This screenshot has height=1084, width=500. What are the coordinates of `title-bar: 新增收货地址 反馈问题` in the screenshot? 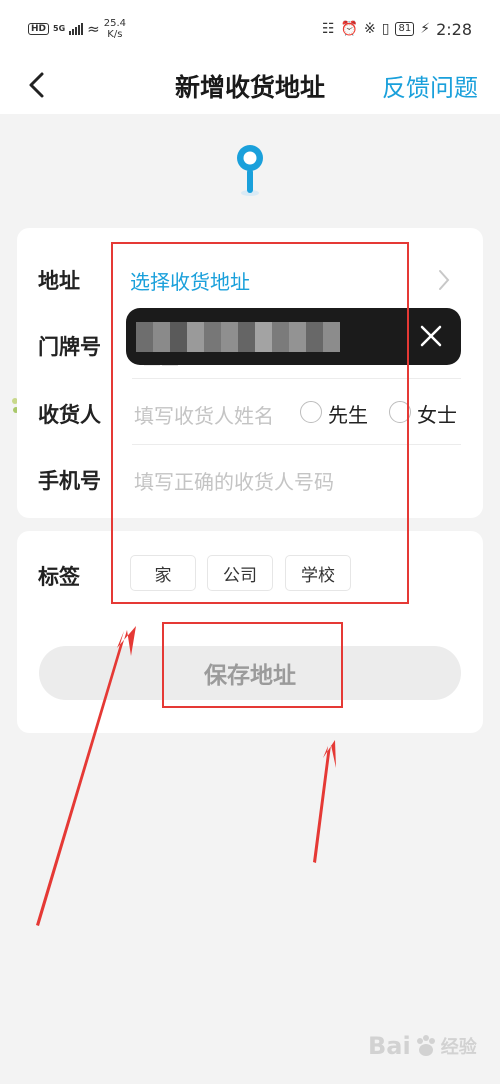 It's located at (250, 86).